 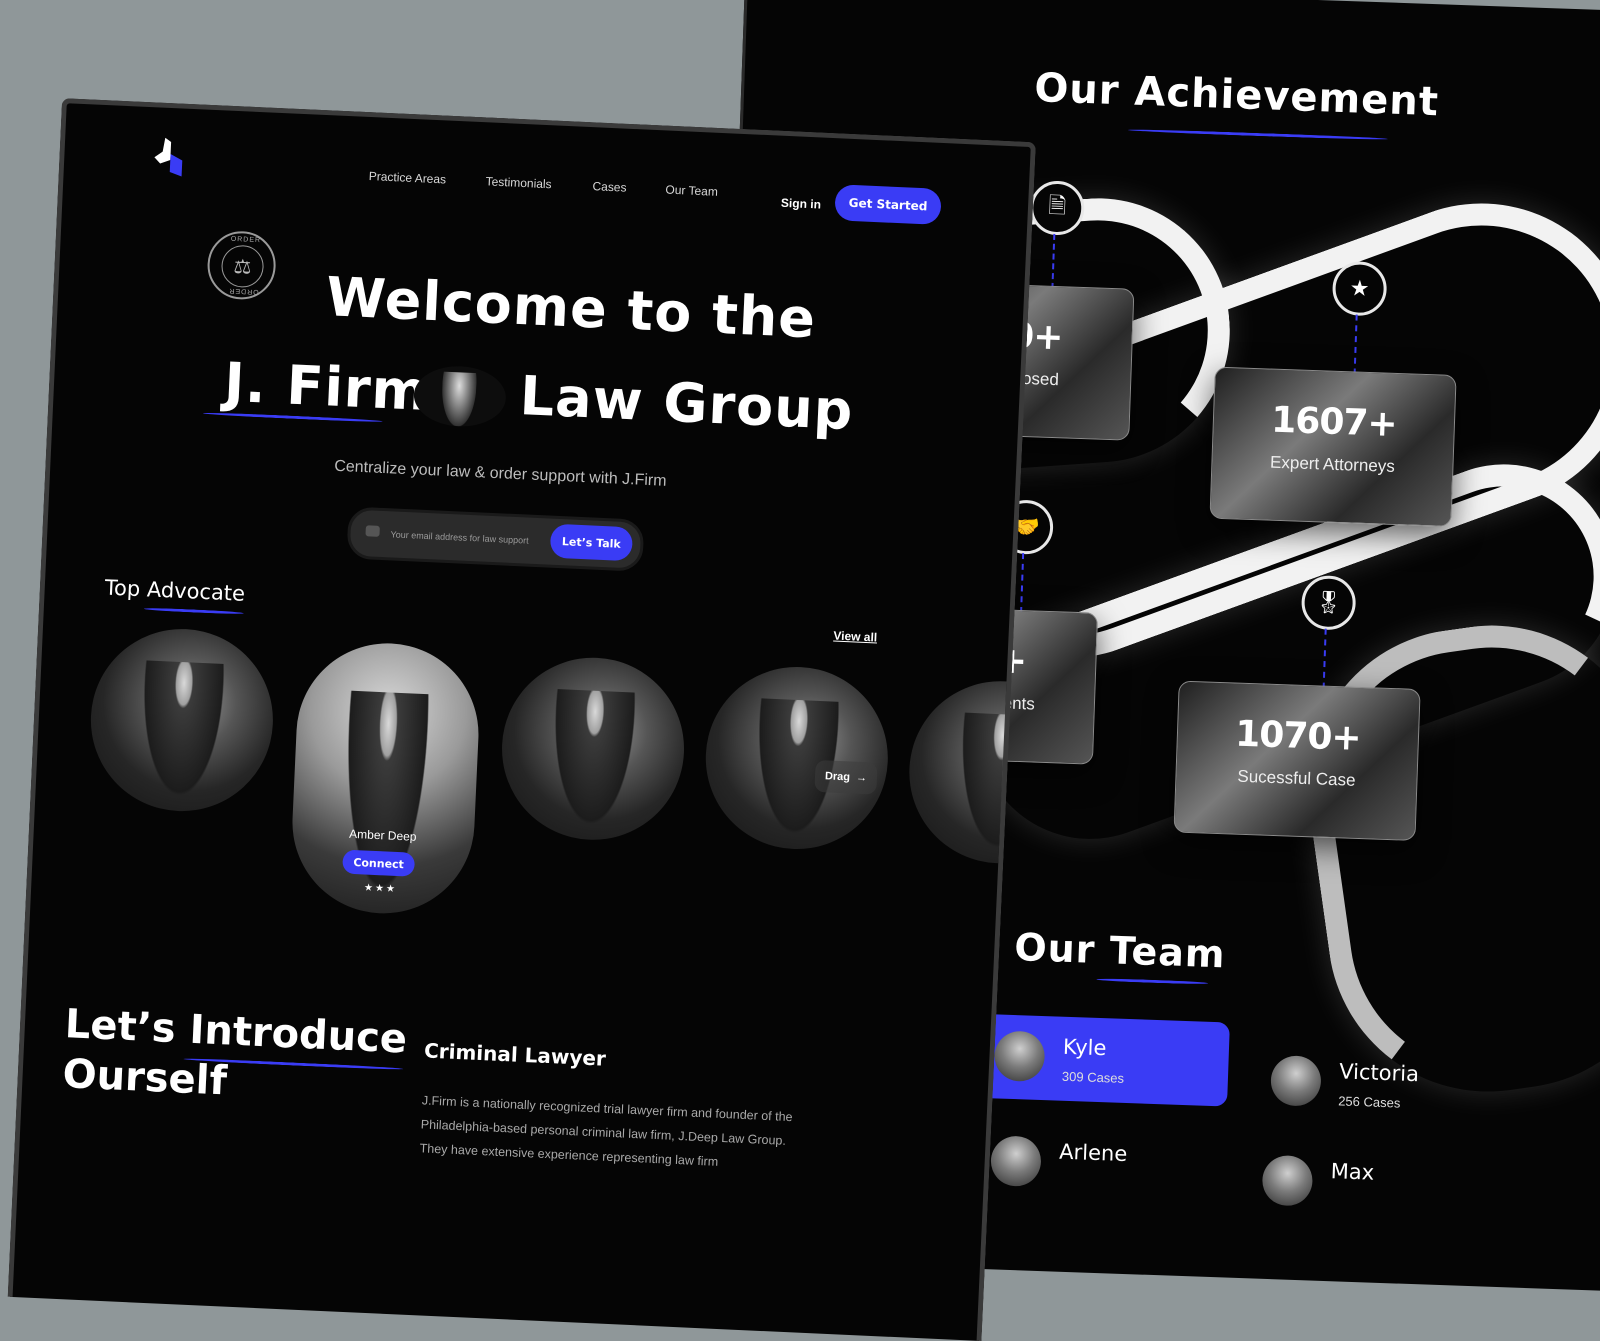 I want to click on team-member-max: Max, so click(x=1371, y=1184).